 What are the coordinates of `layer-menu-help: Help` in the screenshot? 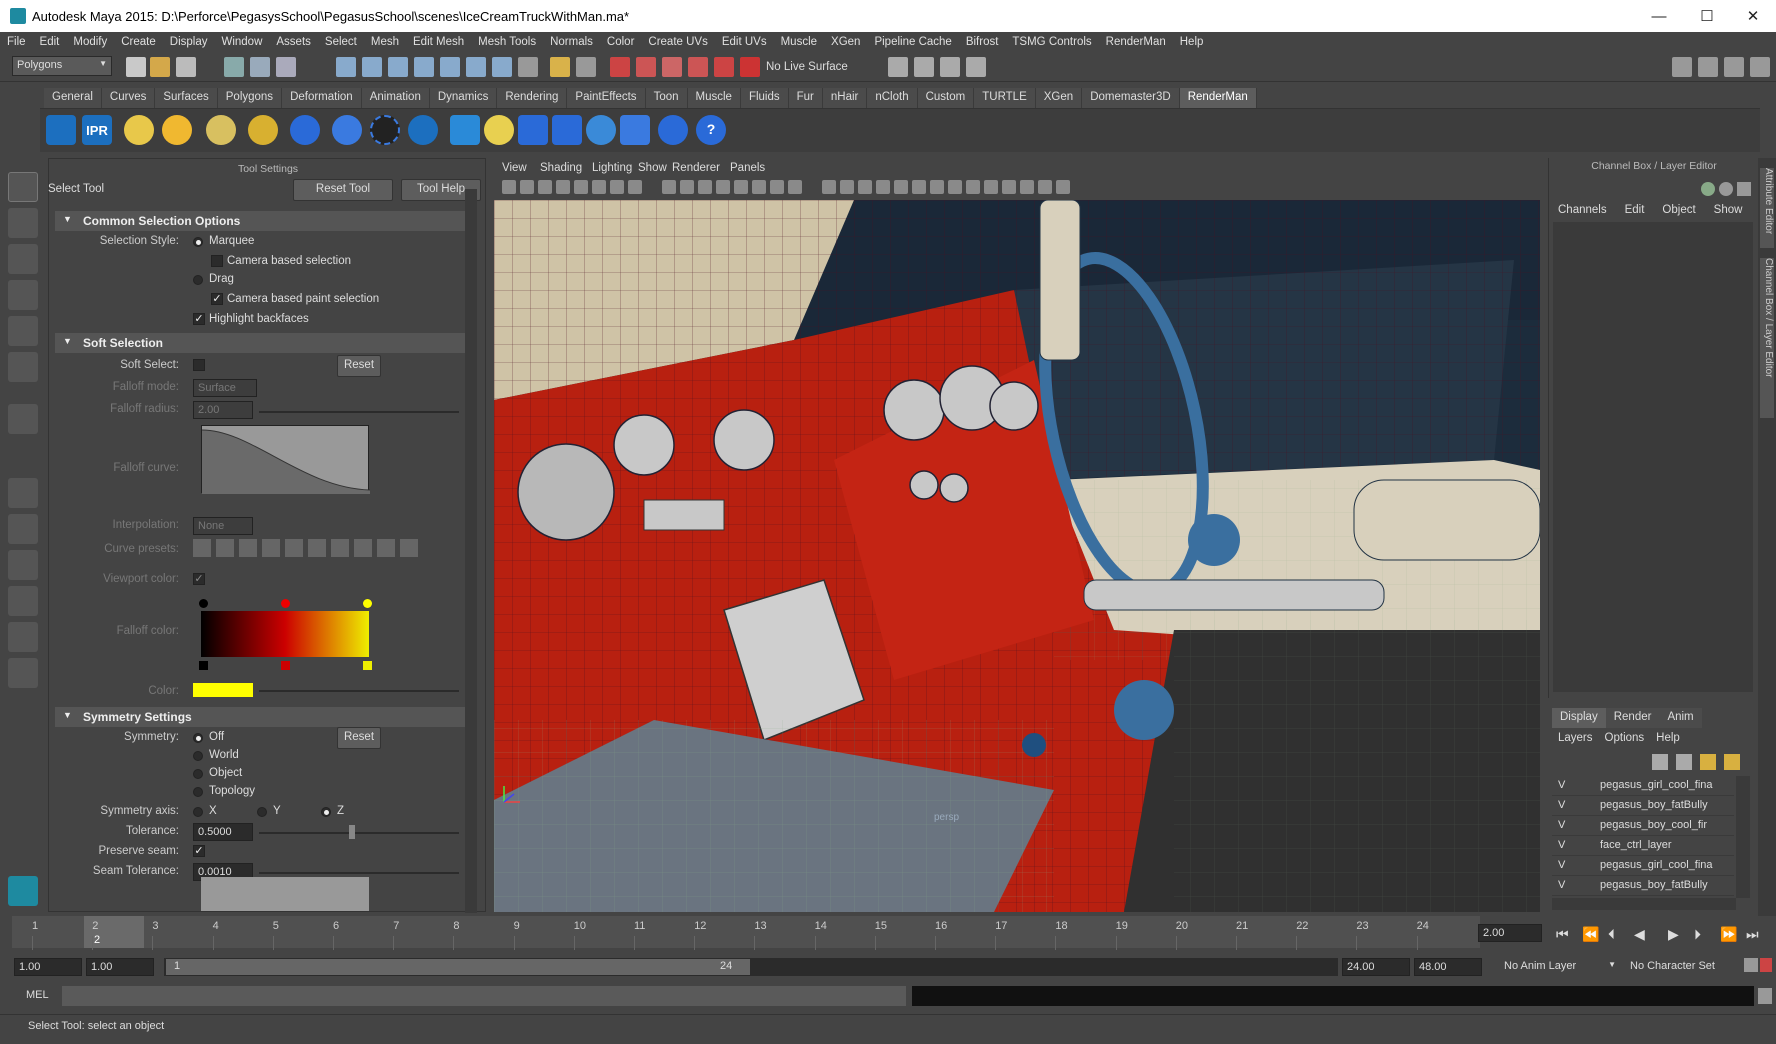 It's located at (1668, 739).